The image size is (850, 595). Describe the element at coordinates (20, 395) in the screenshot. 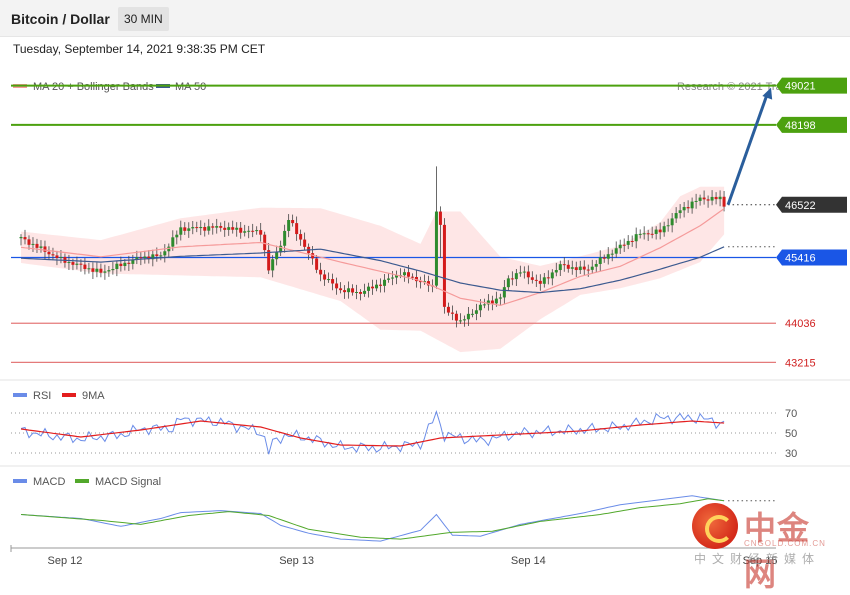

I see `legend-swatch-rsi` at that location.